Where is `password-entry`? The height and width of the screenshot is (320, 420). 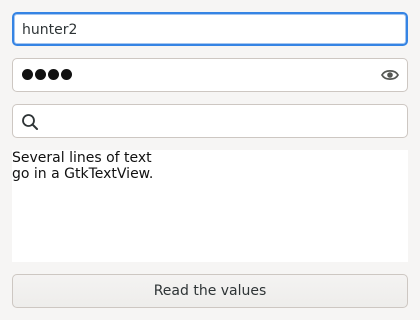
password-entry is located at coordinates (210, 75).